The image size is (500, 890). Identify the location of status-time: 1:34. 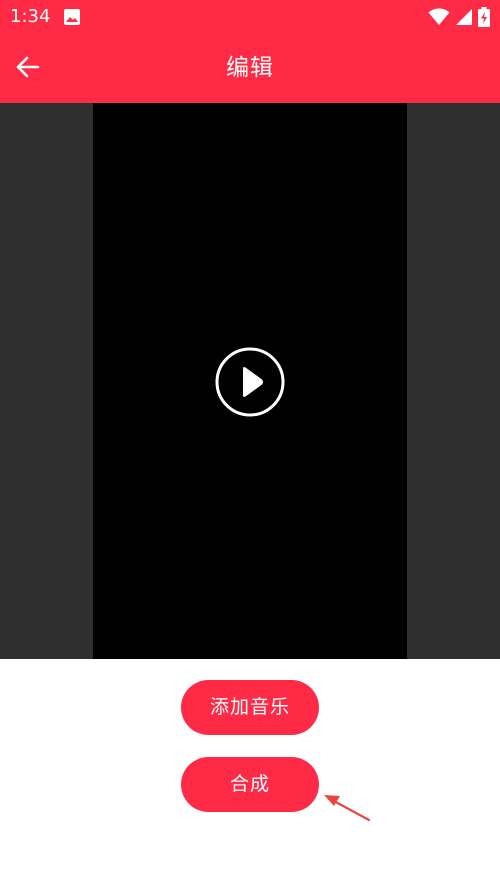
(30, 16).